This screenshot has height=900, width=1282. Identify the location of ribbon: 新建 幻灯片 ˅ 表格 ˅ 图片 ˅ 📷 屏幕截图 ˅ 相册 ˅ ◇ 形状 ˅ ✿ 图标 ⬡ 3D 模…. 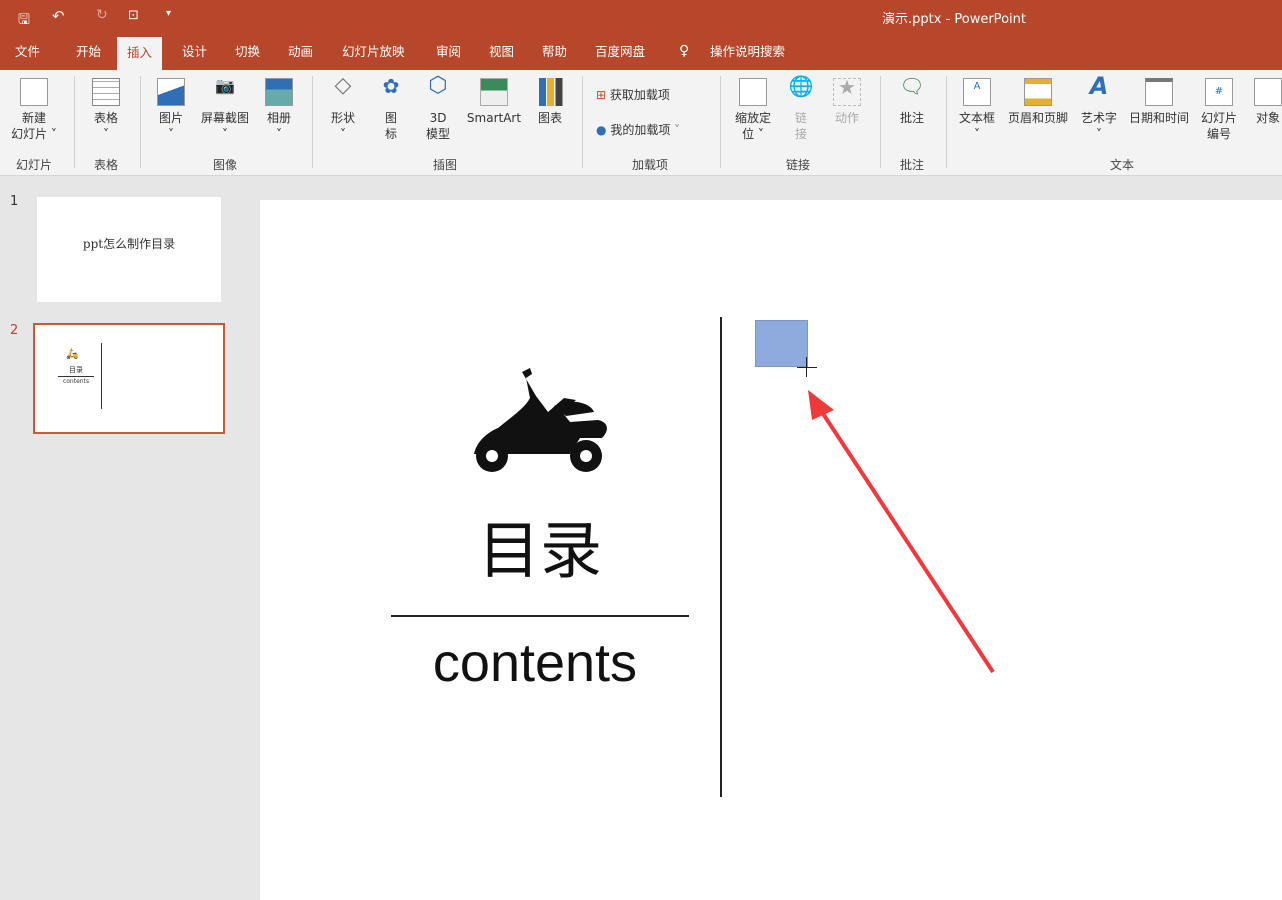
(641, 123).